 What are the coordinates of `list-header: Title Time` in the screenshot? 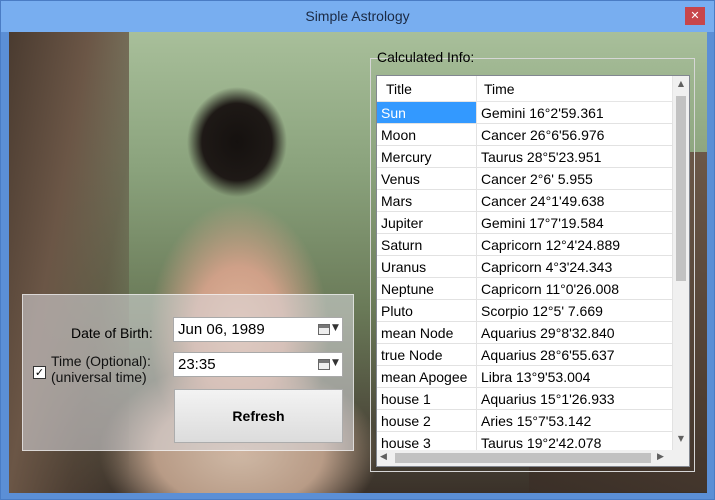 It's located at (525, 89).